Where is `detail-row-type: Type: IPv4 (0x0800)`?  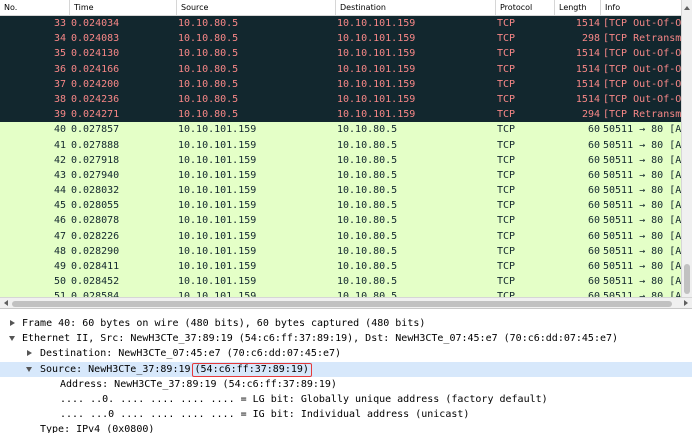 detail-row-type: Type: IPv4 (0x0800) is located at coordinates (346, 427).